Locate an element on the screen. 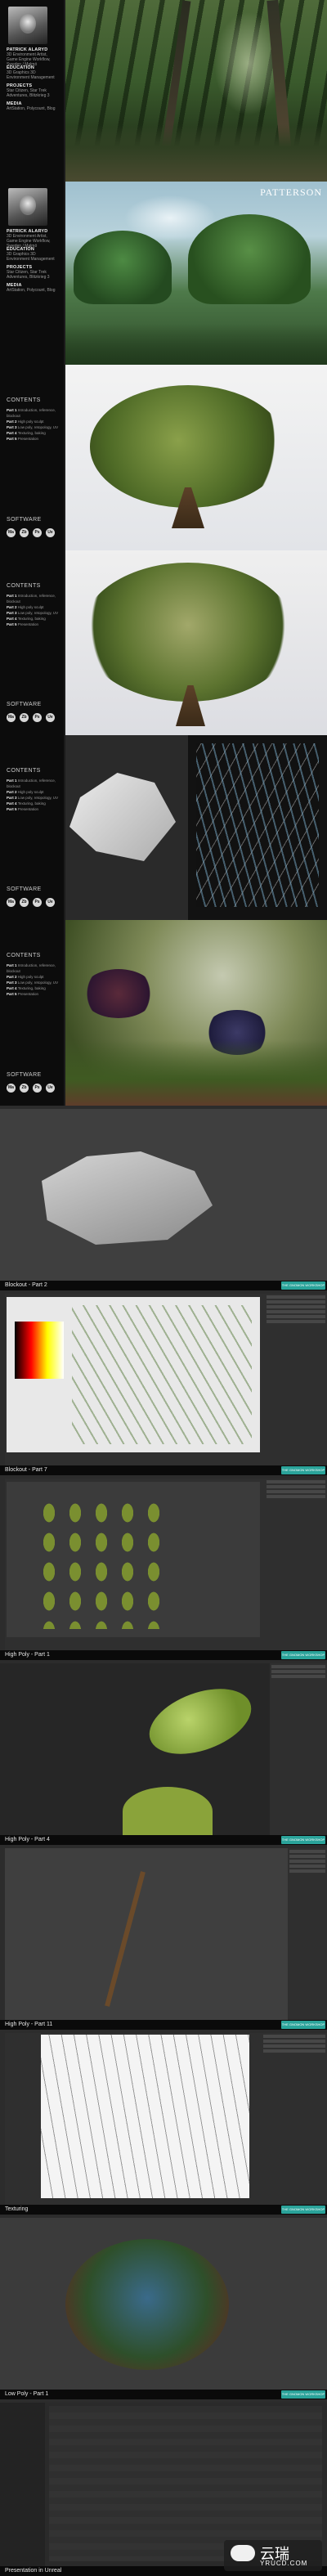 This screenshot has height=2576, width=327. leaf-atlas-window is located at coordinates (163, 1563).